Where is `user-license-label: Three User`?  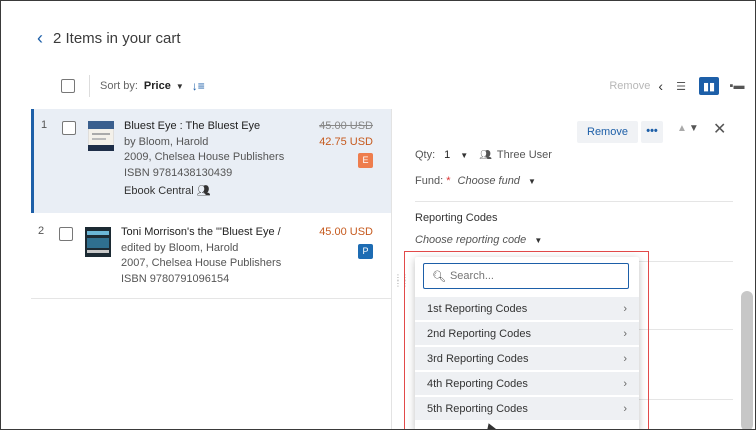 user-license-label: Three User is located at coordinates (524, 155).